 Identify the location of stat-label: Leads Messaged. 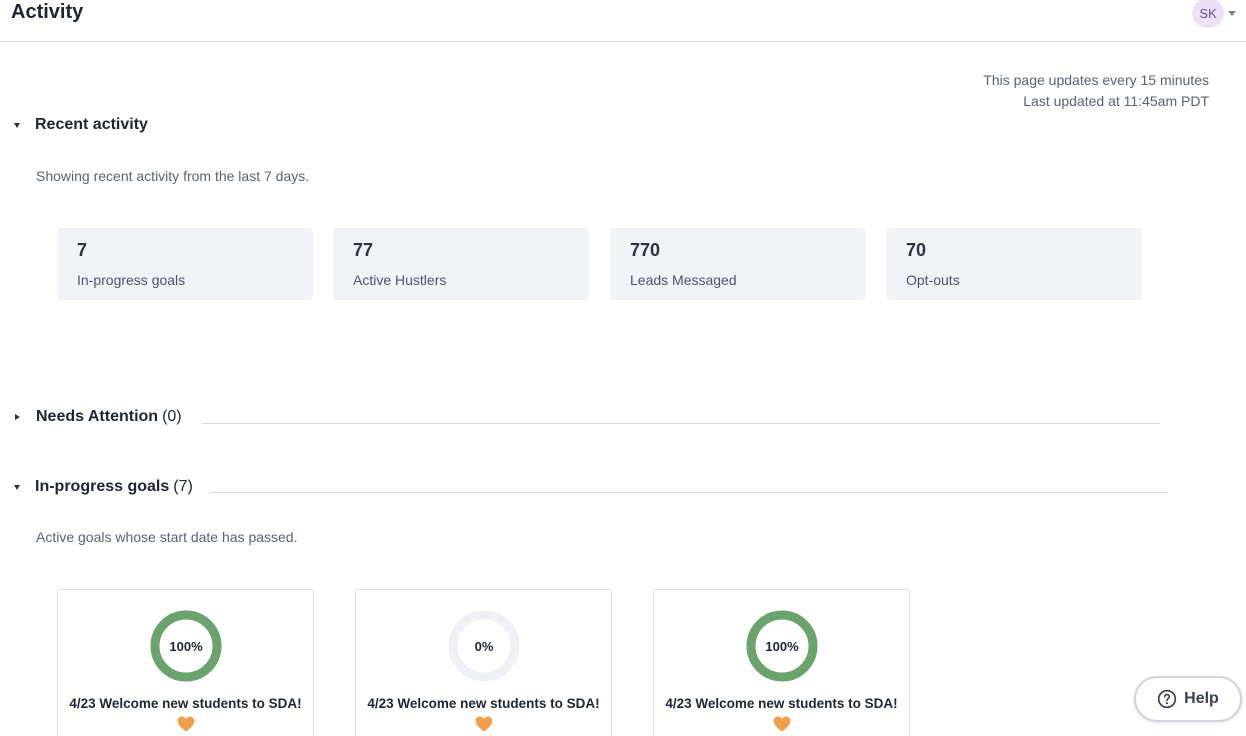
(683, 280).